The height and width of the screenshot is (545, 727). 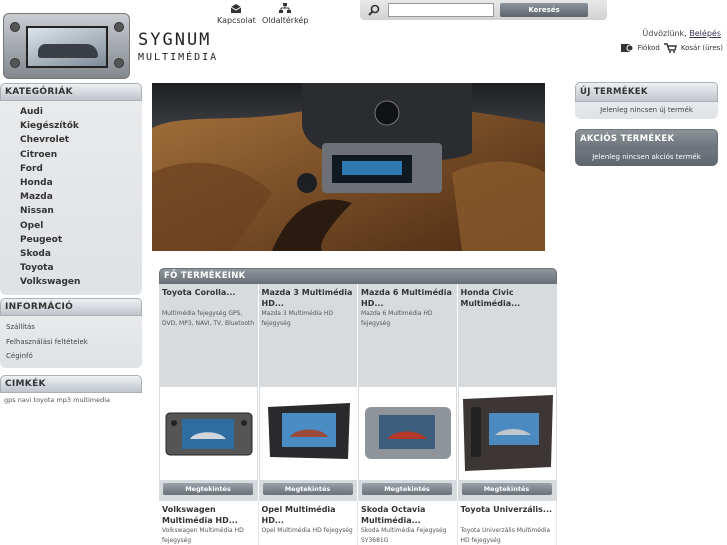 What do you see at coordinates (68, 51) in the screenshot?
I see `car-icon` at bounding box center [68, 51].